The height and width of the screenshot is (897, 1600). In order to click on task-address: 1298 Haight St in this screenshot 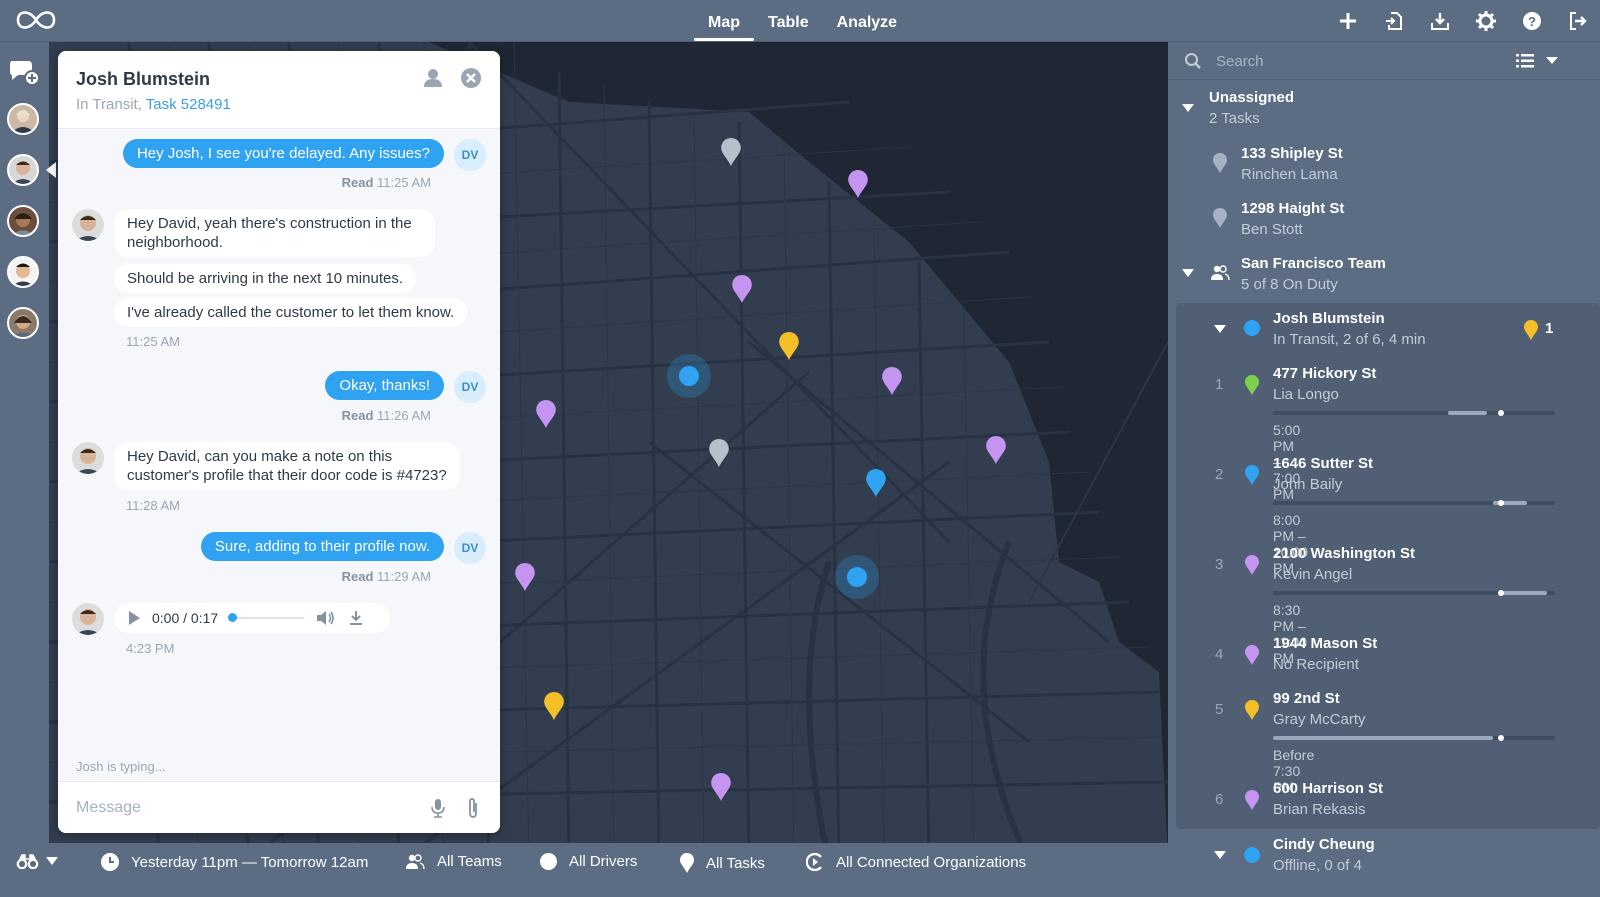, I will do `click(1293, 208)`.